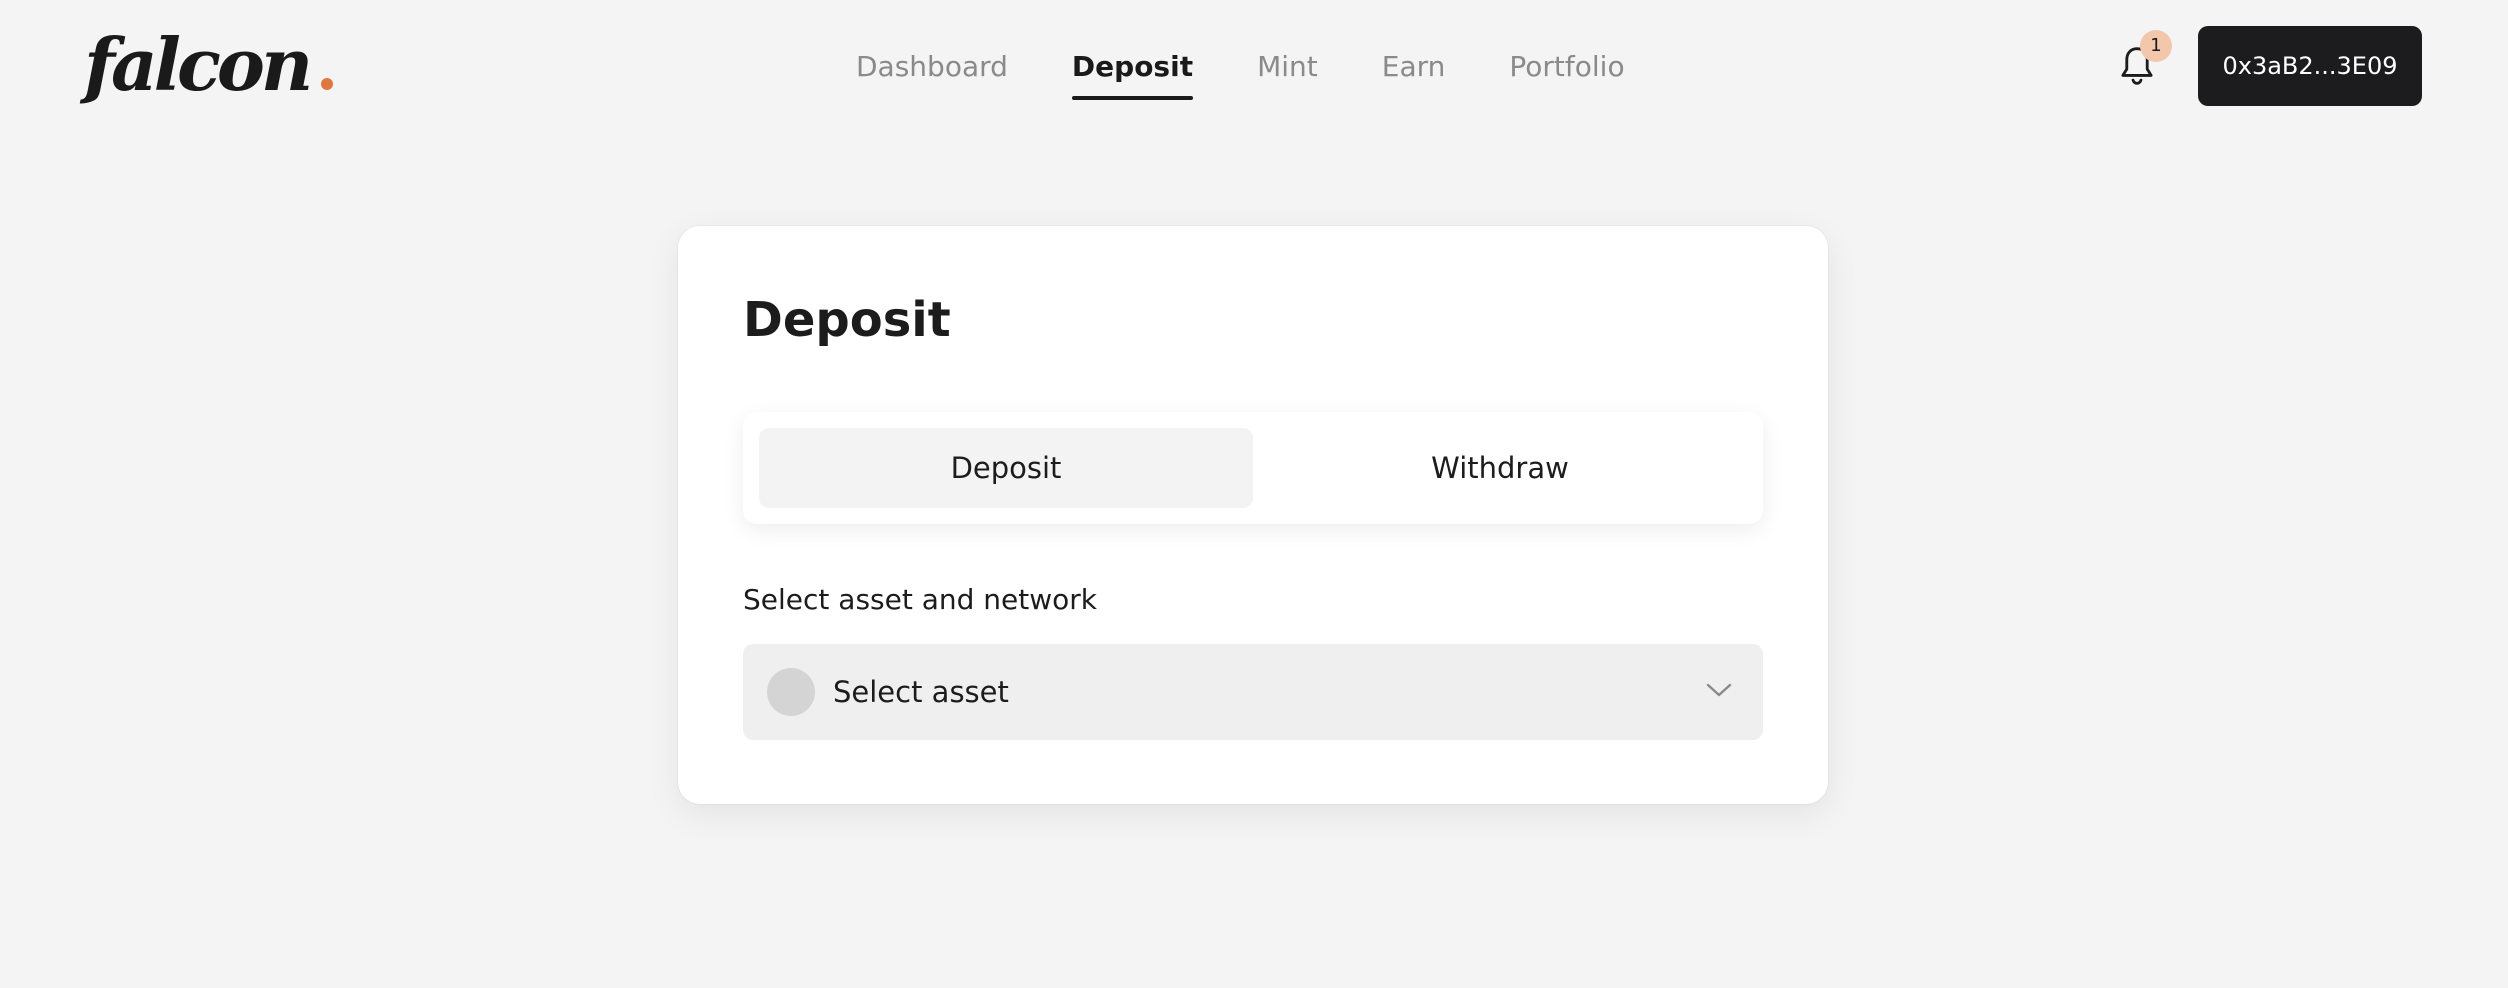  Describe the element at coordinates (1719, 690) in the screenshot. I see `chevron-down-icon` at that location.